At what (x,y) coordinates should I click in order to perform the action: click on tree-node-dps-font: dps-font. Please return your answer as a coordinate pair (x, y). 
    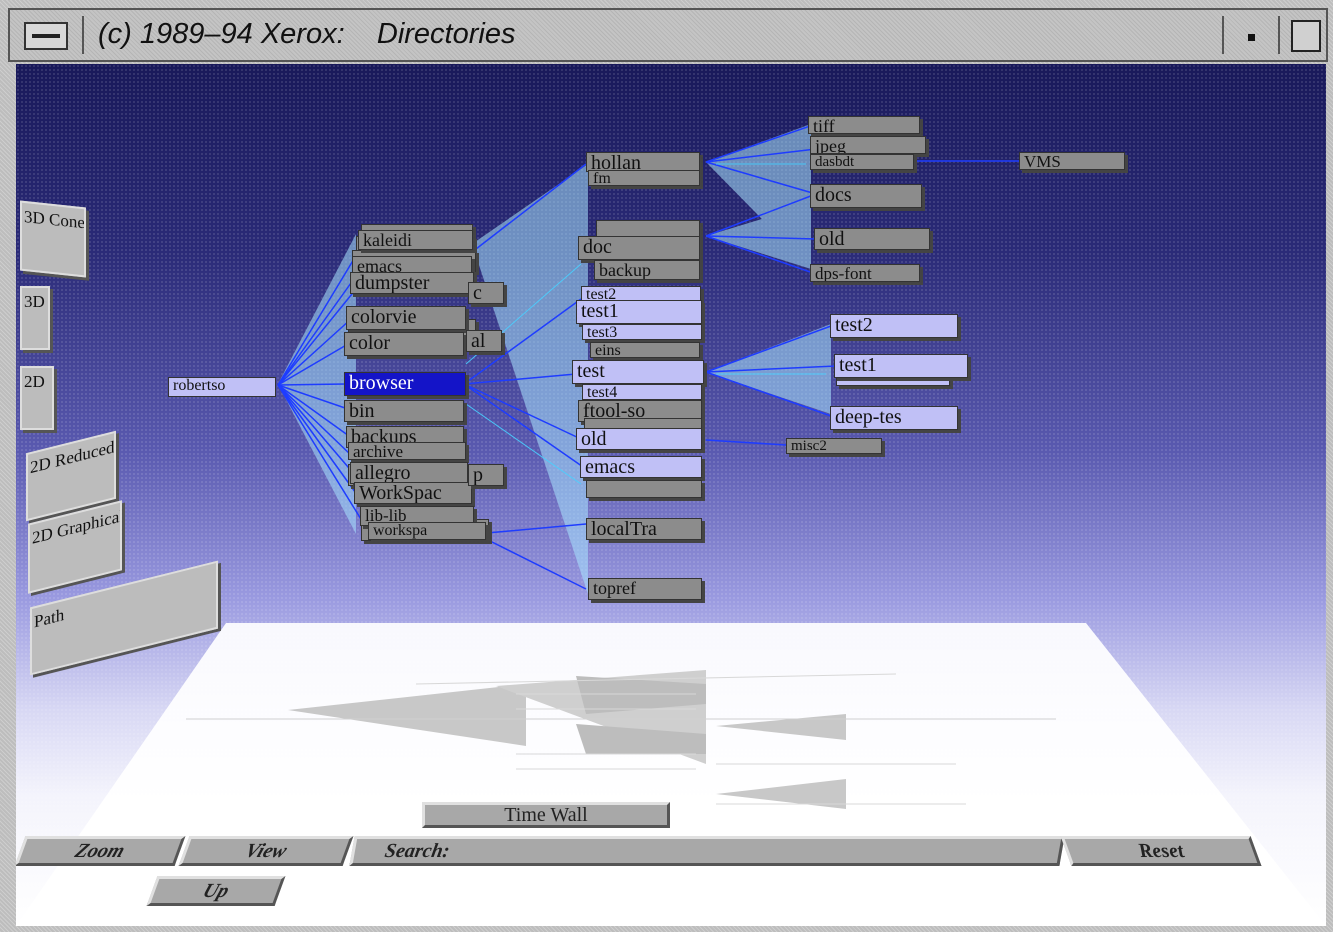
    Looking at the image, I should click on (865, 273).